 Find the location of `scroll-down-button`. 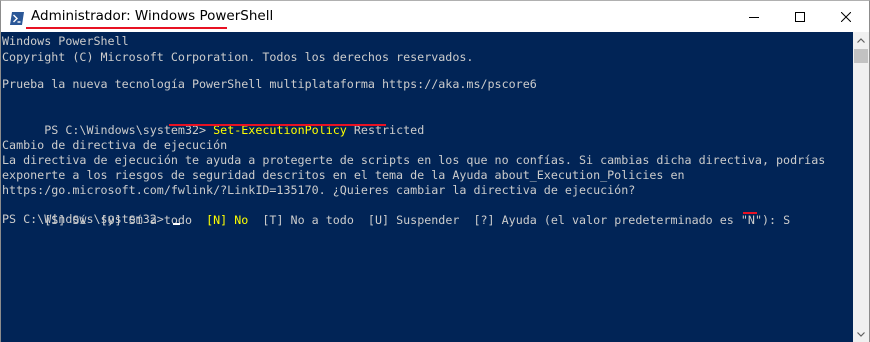

scroll-down-button is located at coordinates (861, 334).